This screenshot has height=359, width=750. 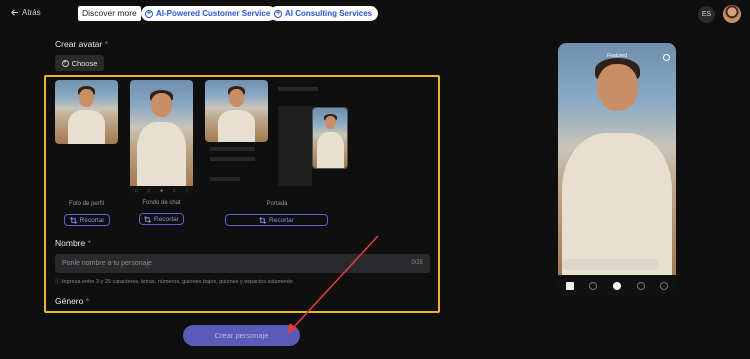 What do you see at coordinates (706, 14) in the screenshot?
I see `language-switcher: ES` at bounding box center [706, 14].